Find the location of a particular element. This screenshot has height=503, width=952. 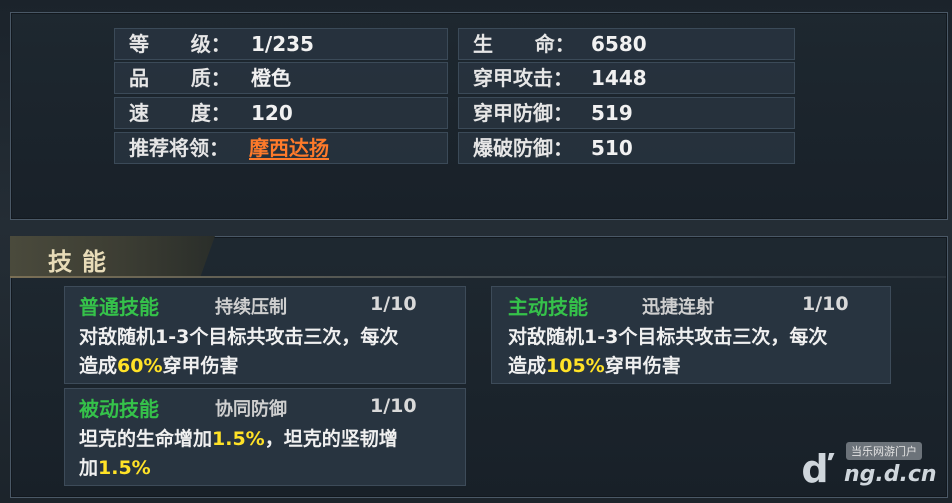

skill-value-highlight: 60% is located at coordinates (140, 366).